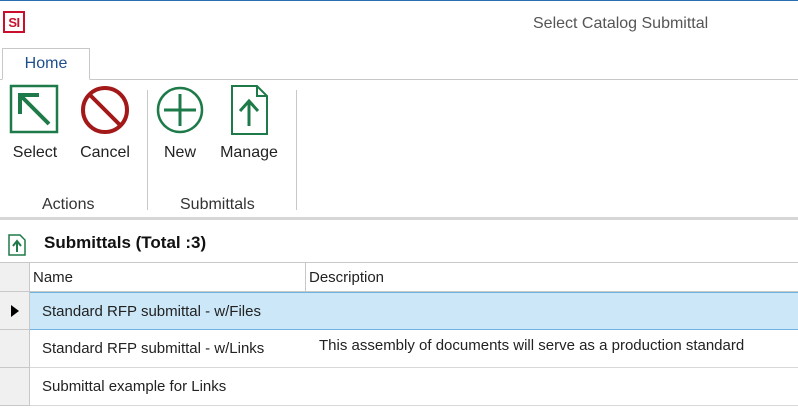 The height and width of the screenshot is (412, 798). I want to click on panel-title: Submittals (Total :3), so click(125, 242).